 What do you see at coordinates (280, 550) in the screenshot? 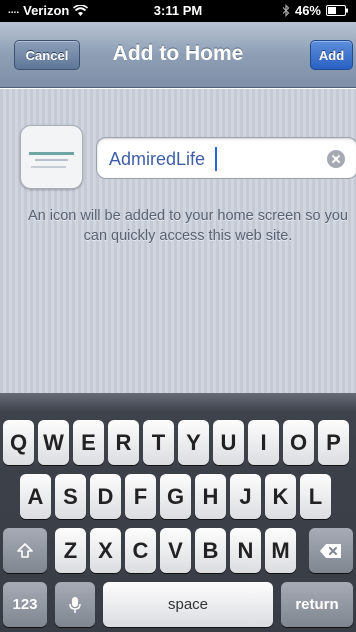
I see `key-m: M` at bounding box center [280, 550].